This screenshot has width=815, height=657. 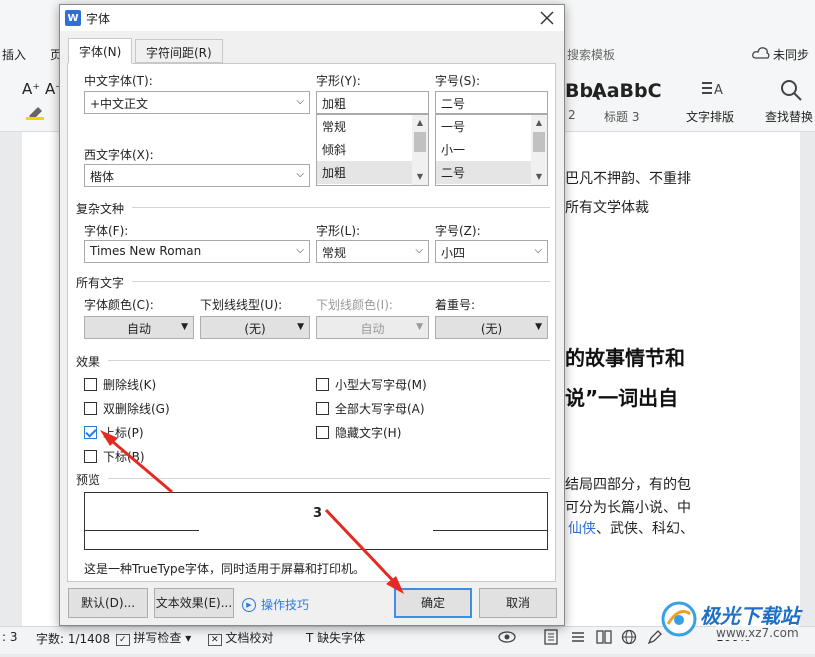 What do you see at coordinates (249, 638) in the screenshot?
I see `doc-proof-label: 文档校对` at bounding box center [249, 638].